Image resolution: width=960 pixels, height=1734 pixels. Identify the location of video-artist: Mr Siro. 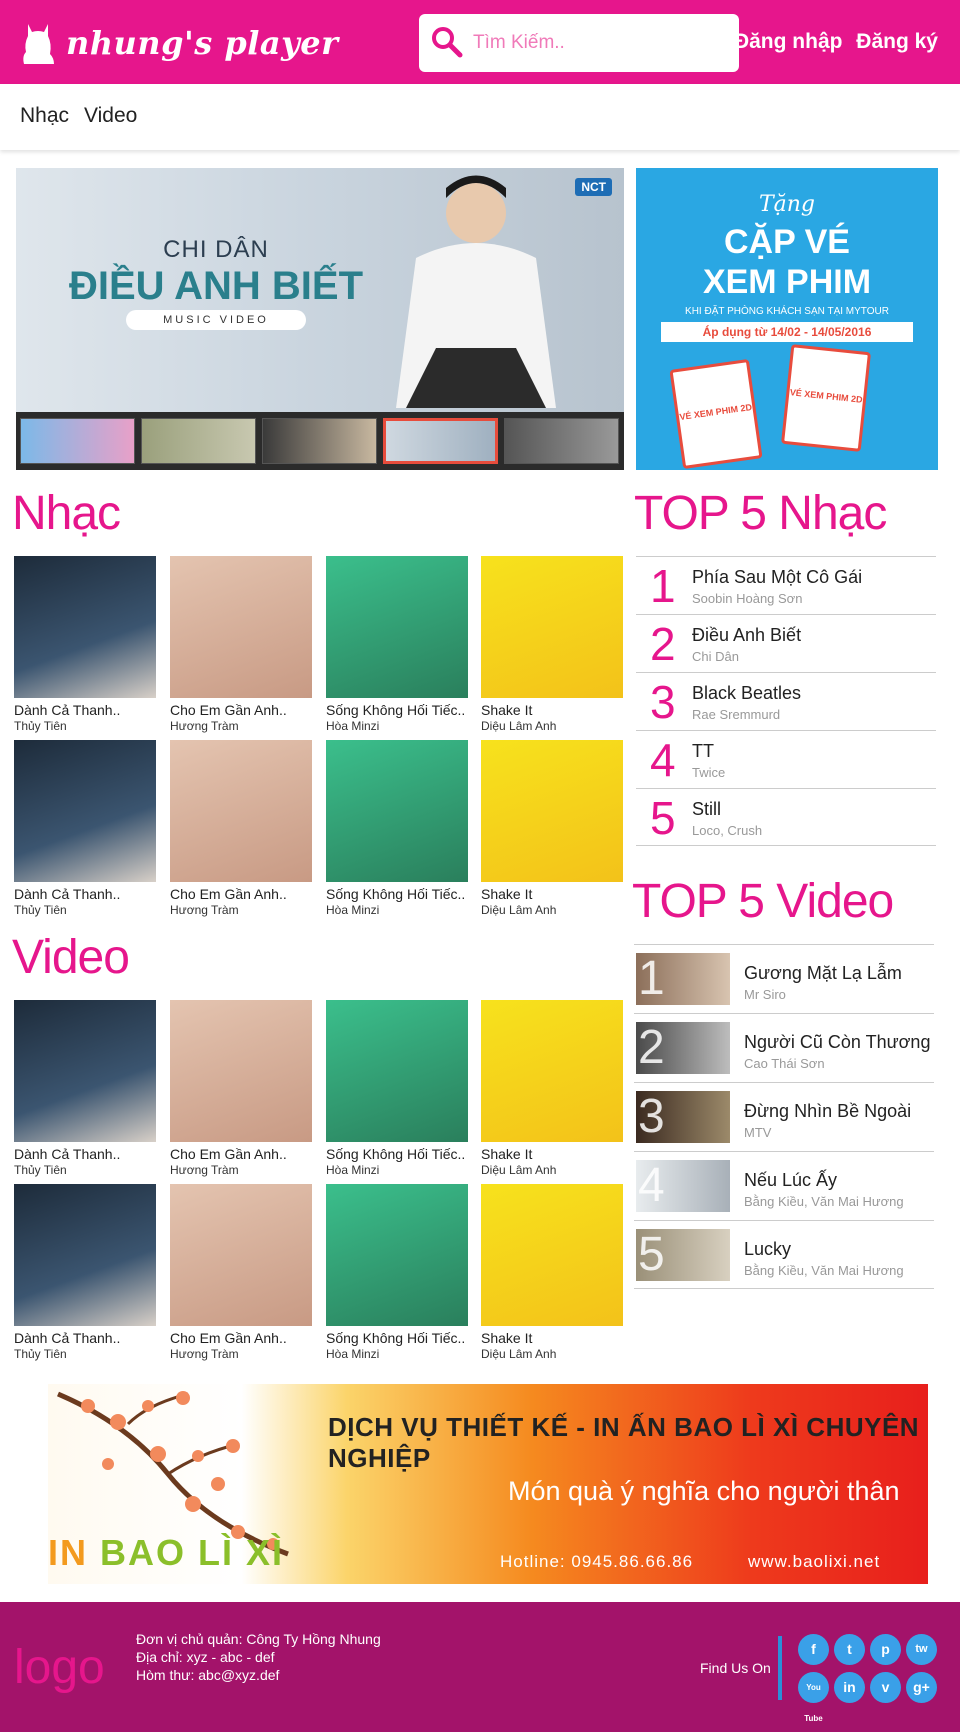
(765, 994).